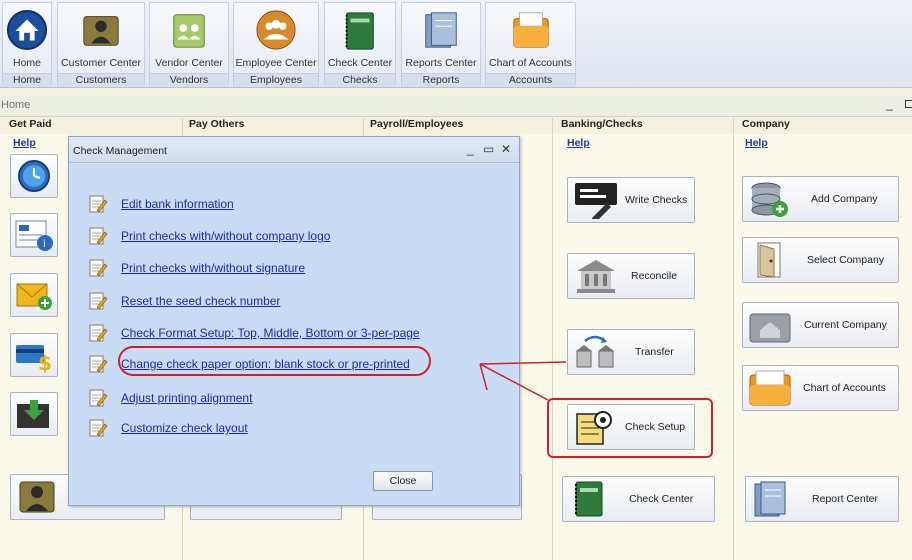 The width and height of the screenshot is (912, 560). What do you see at coordinates (845, 499) in the screenshot?
I see `report-center-label: Report Center` at bounding box center [845, 499].